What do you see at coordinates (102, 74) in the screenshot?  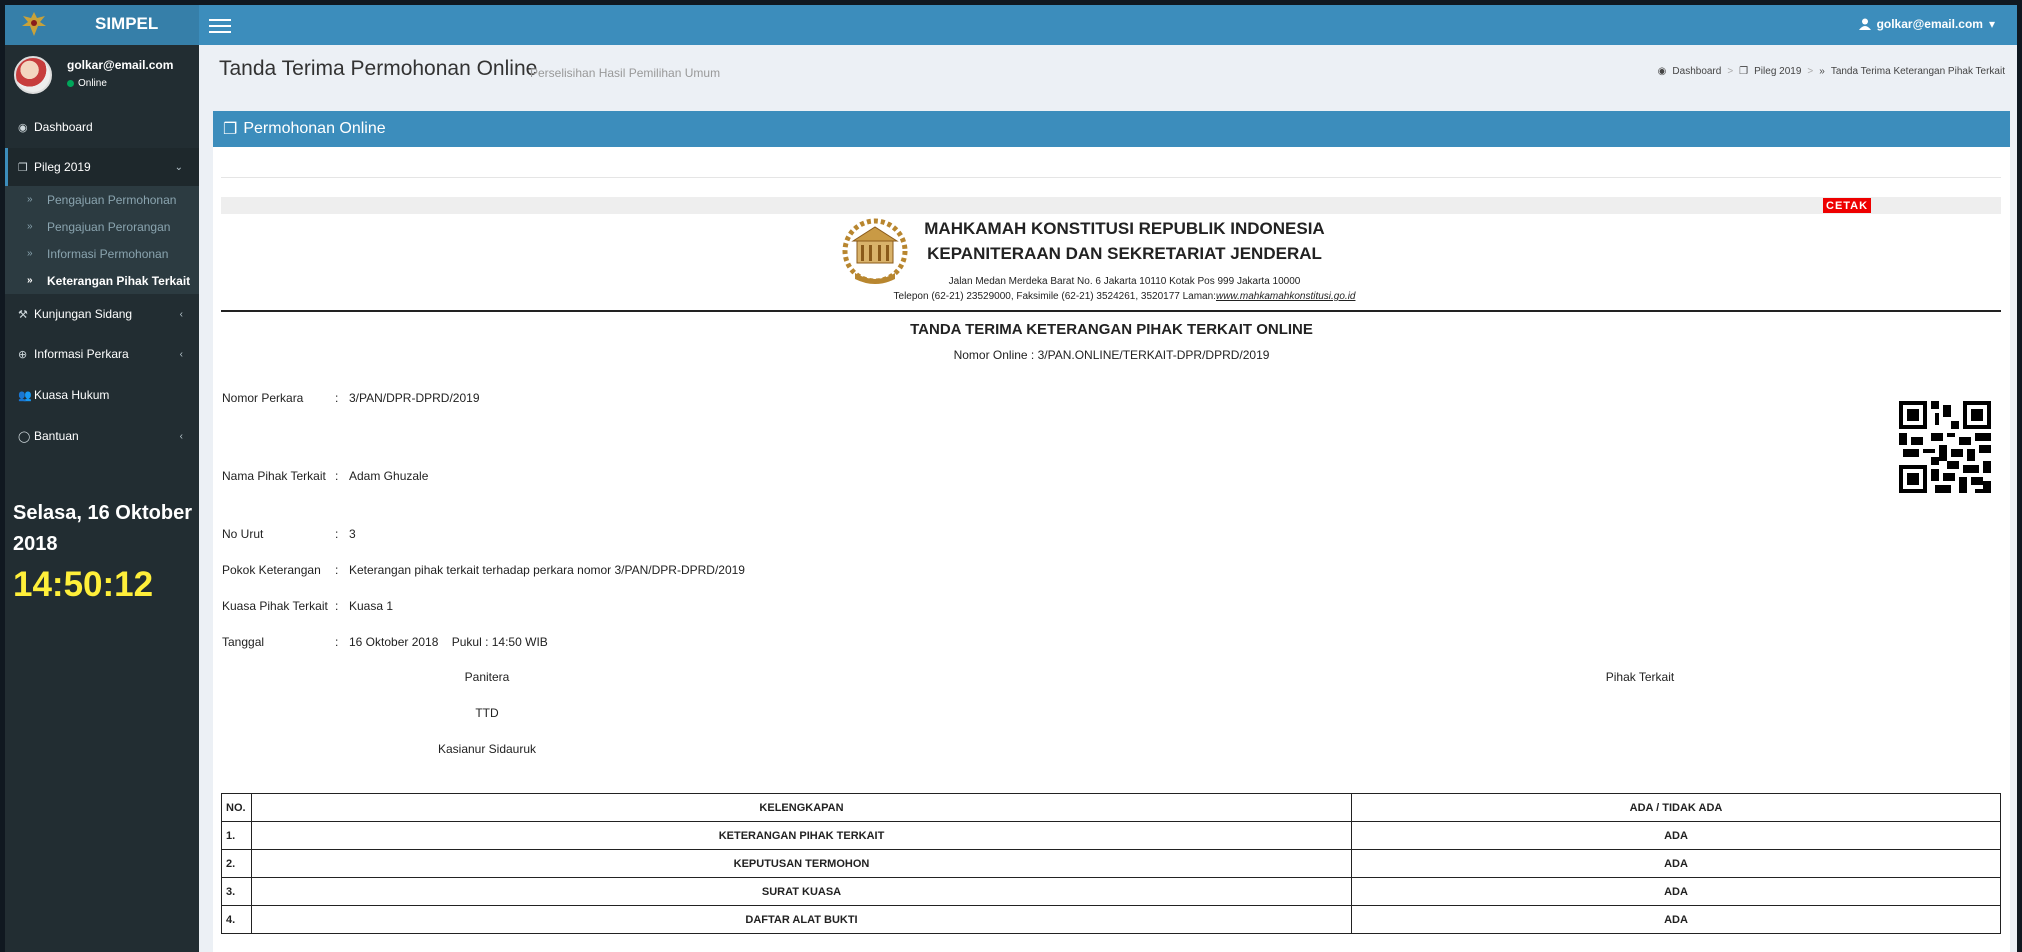 I see `user-panel: golkar@email.com Online` at bounding box center [102, 74].